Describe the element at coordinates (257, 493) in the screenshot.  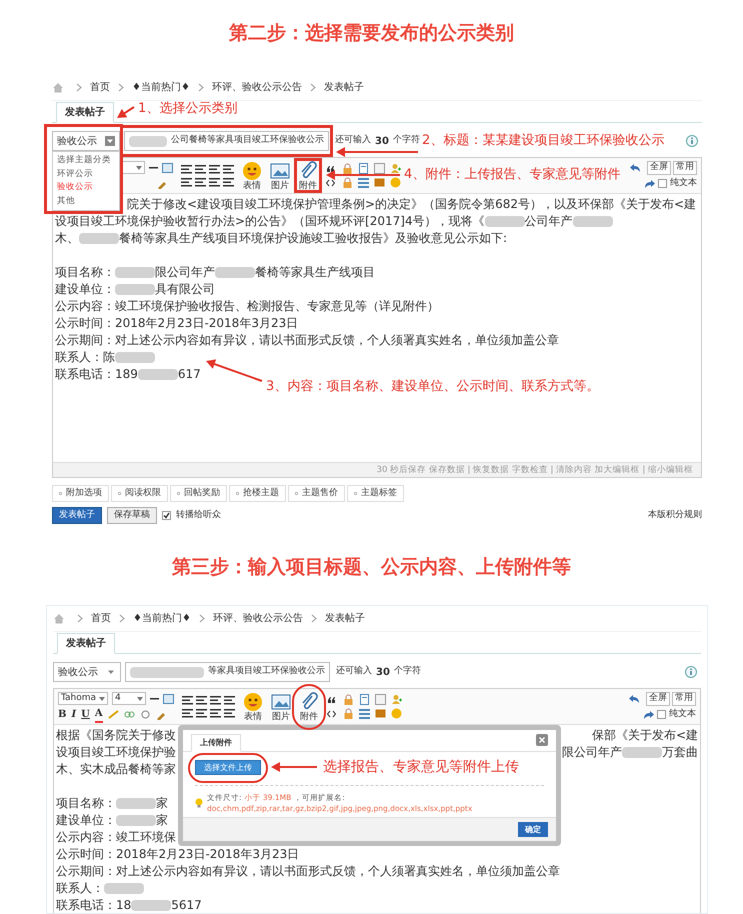
I see `option-tab: 抢楼主题` at that location.